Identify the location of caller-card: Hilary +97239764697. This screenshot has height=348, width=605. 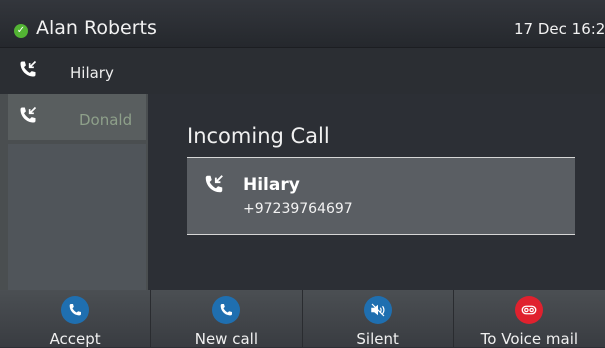
(381, 196).